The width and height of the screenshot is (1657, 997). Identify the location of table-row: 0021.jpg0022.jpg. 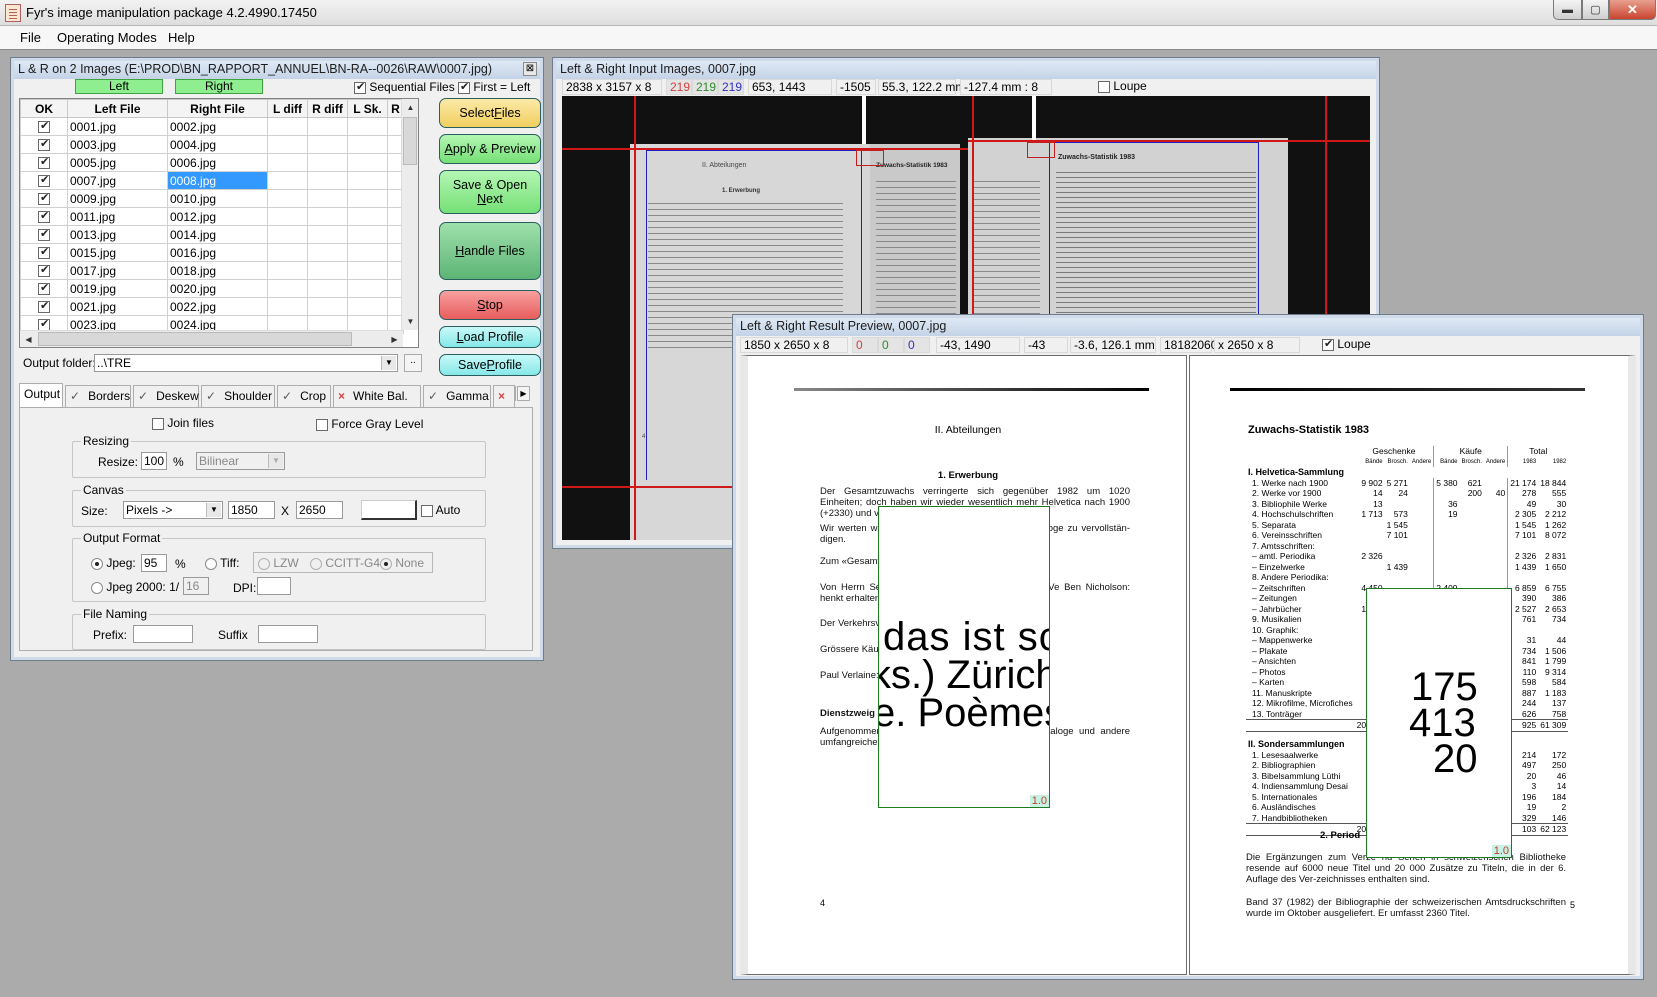
(212, 306).